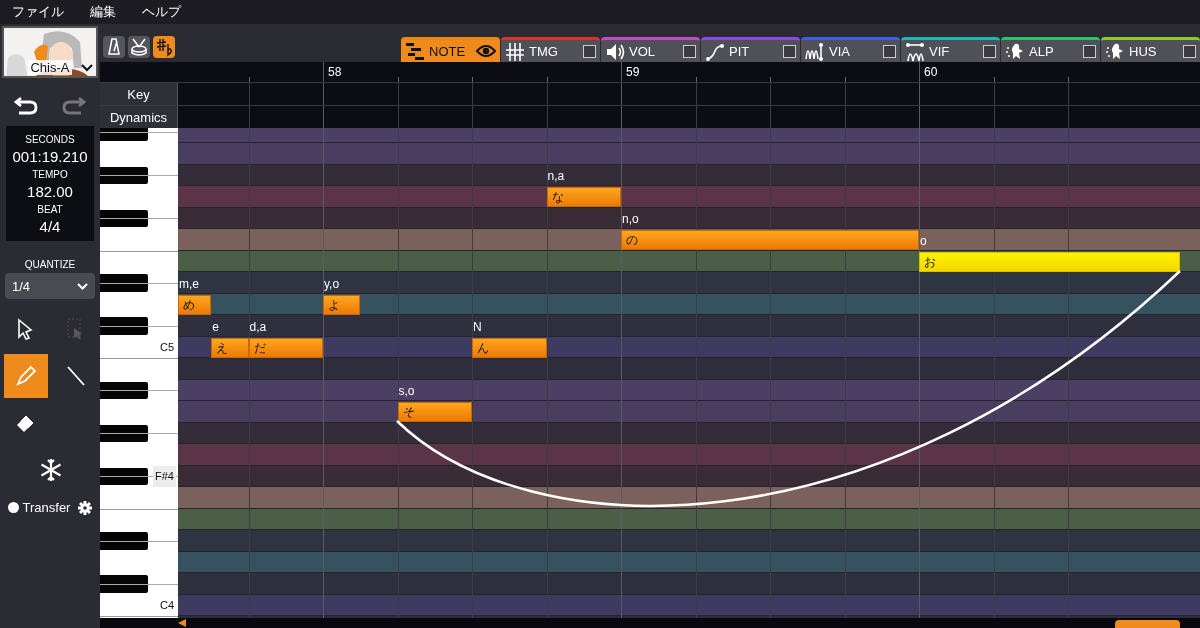  Describe the element at coordinates (50, 209) in the screenshot. I see `info-label: BEAT` at that location.